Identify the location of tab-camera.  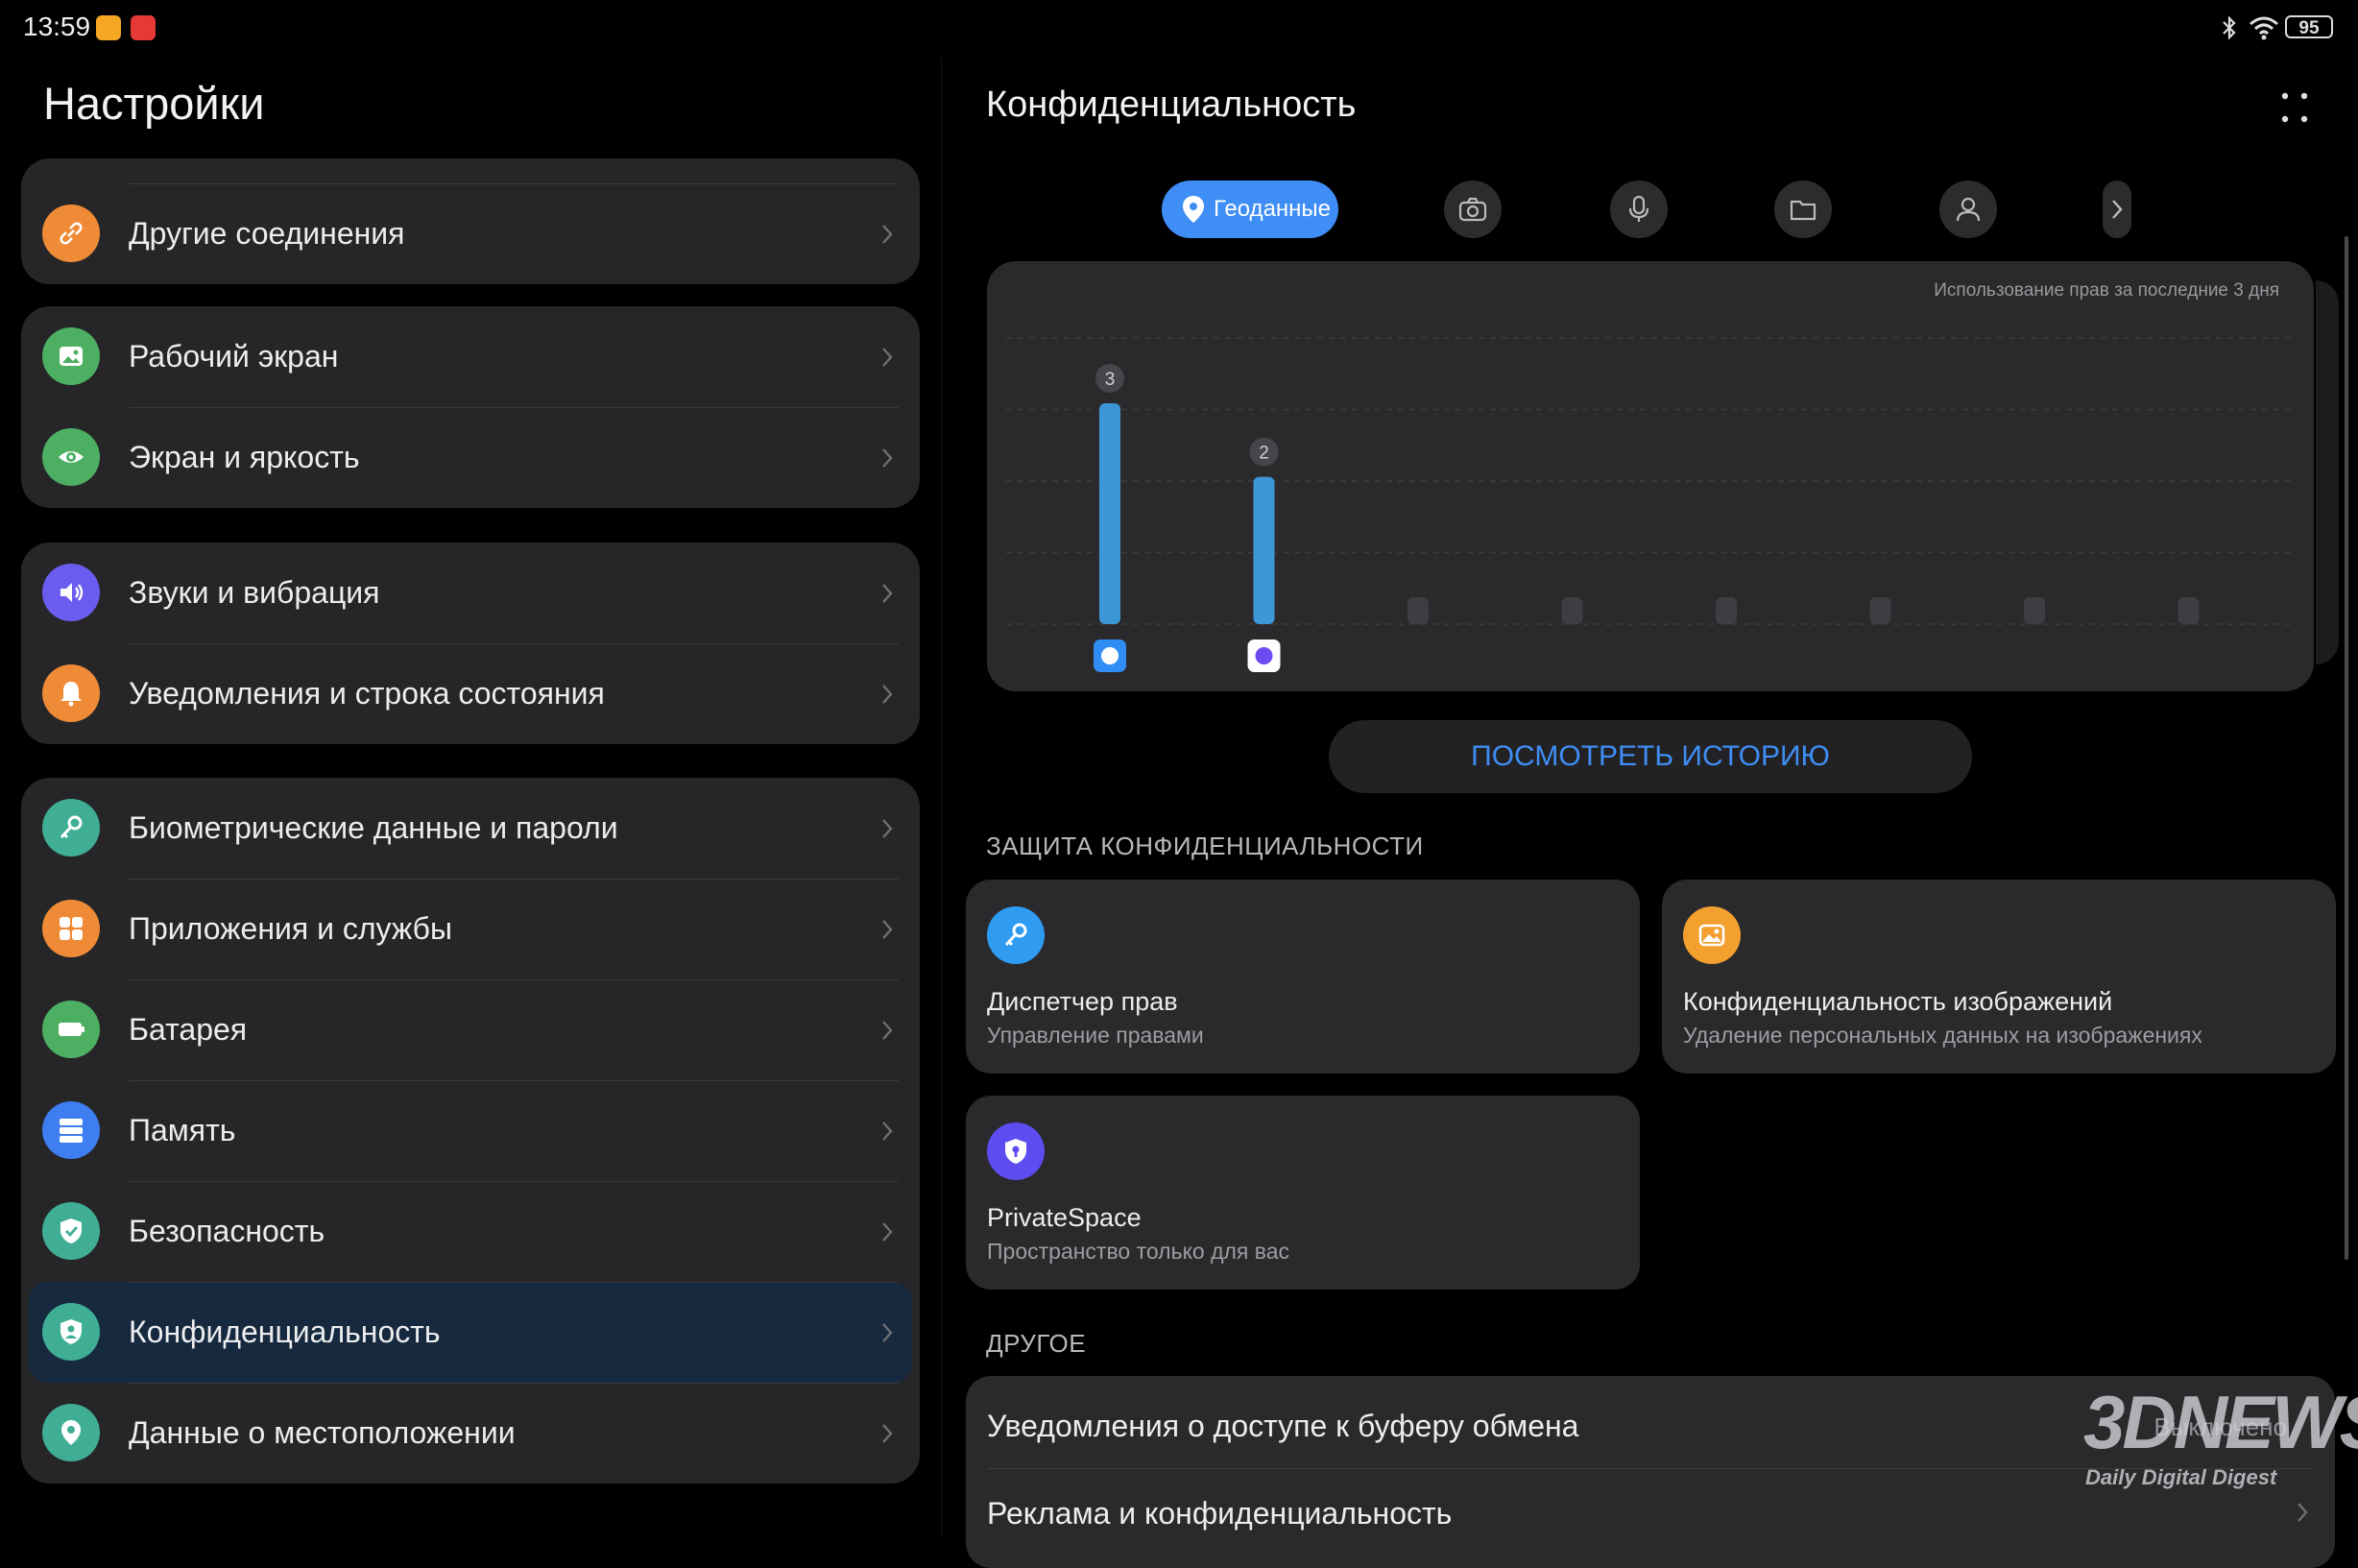
(1473, 209).